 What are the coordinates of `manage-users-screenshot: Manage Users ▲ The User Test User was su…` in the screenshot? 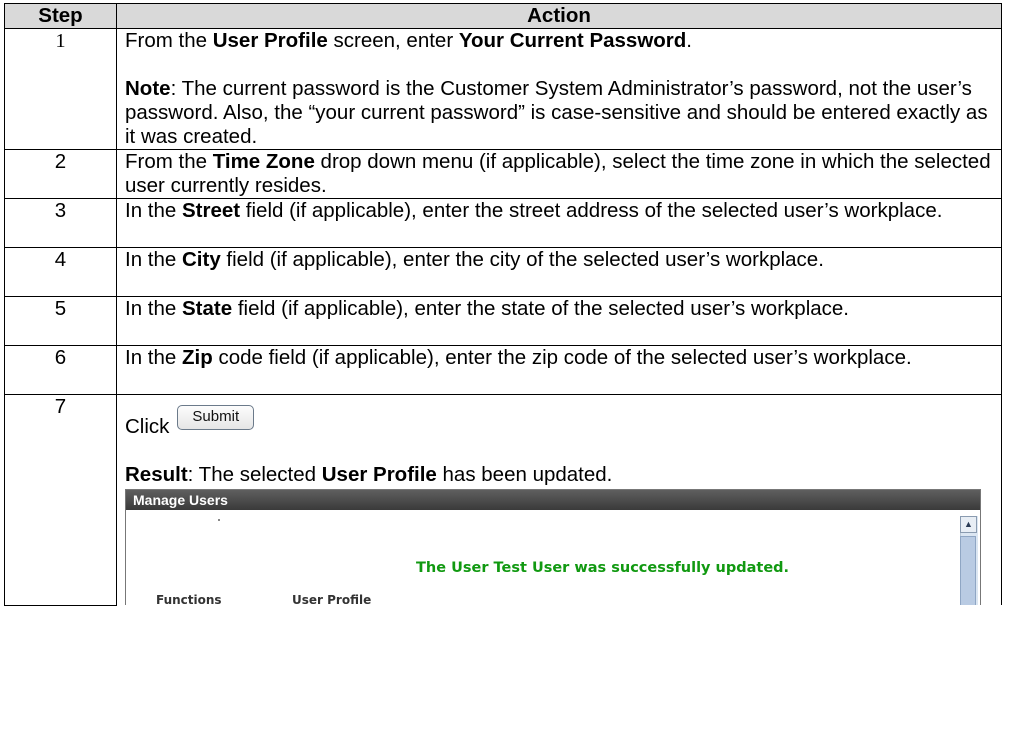 It's located at (553, 547).